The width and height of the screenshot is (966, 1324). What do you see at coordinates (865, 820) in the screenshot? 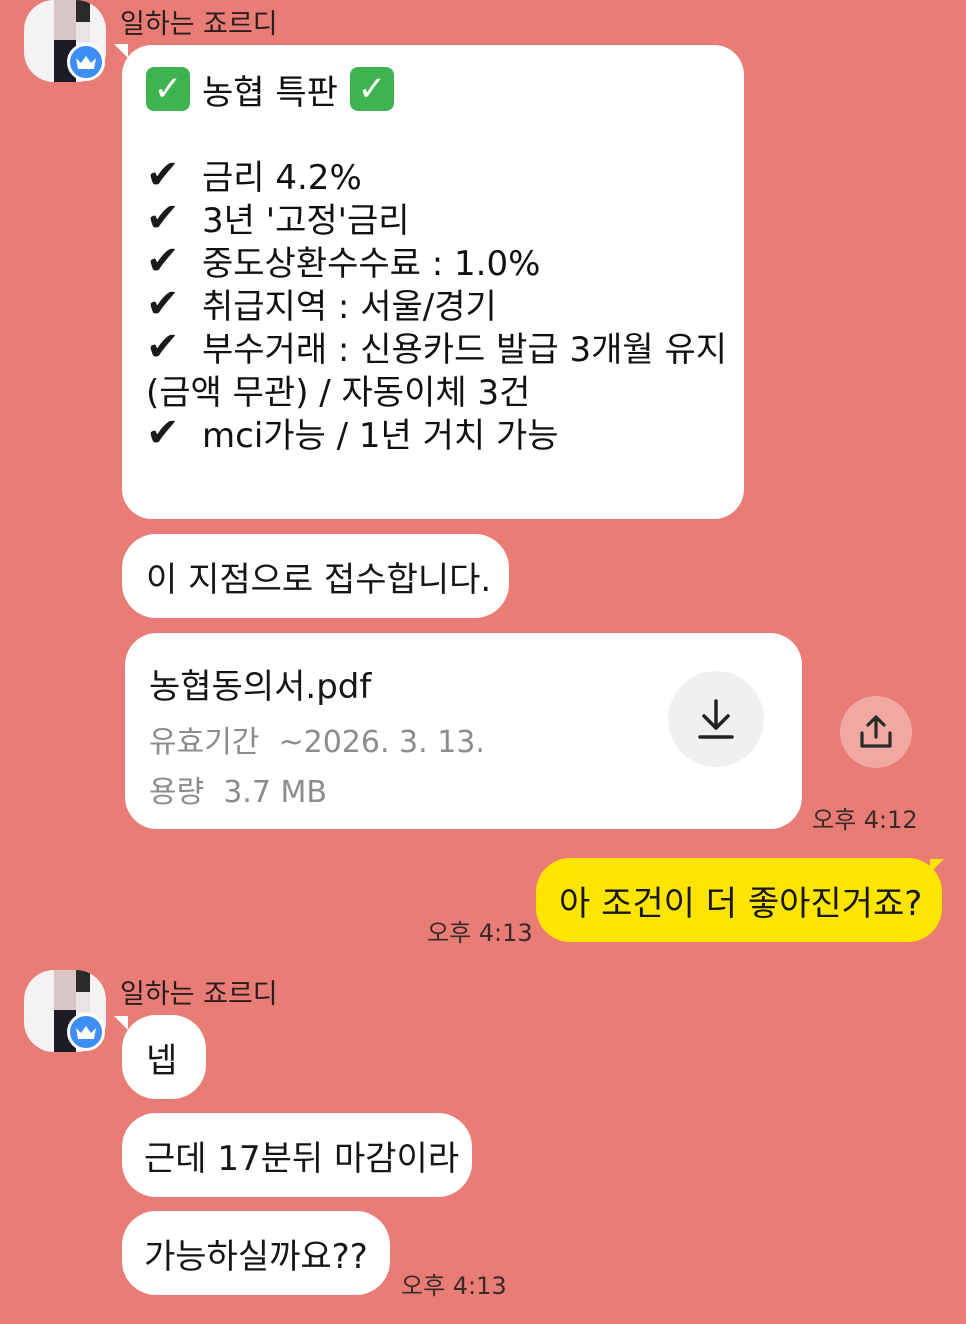
I see `message-time: 오후 4:12` at bounding box center [865, 820].